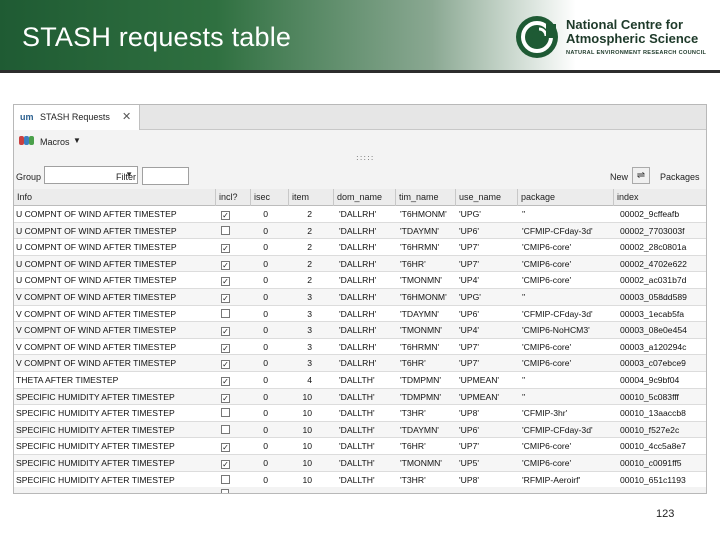  Describe the element at coordinates (650, 429) in the screenshot. I see `cell-index: 00010_f527e2c` at that location.